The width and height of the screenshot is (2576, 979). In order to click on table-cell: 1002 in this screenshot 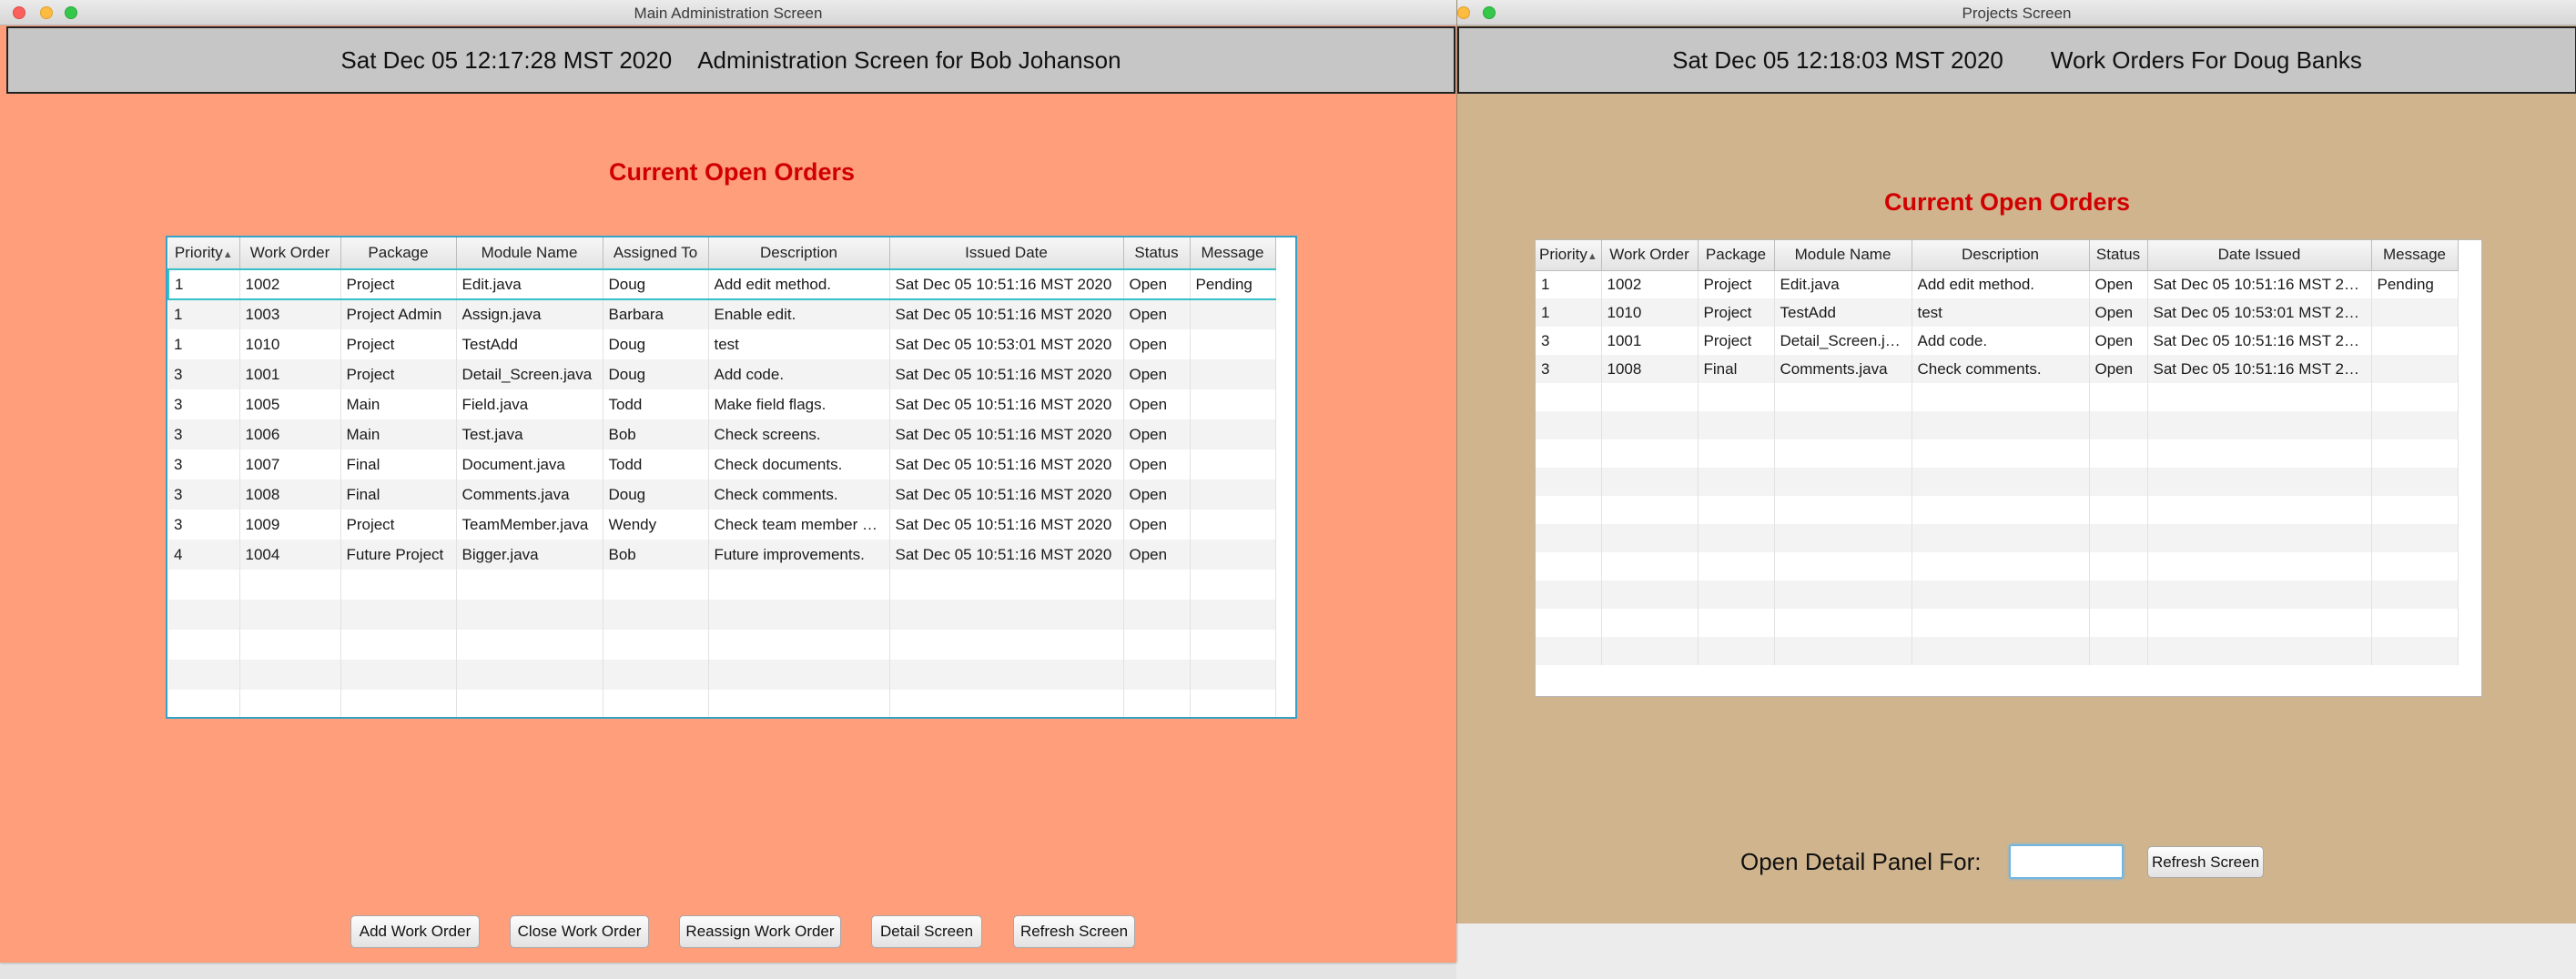, I will do `click(290, 284)`.